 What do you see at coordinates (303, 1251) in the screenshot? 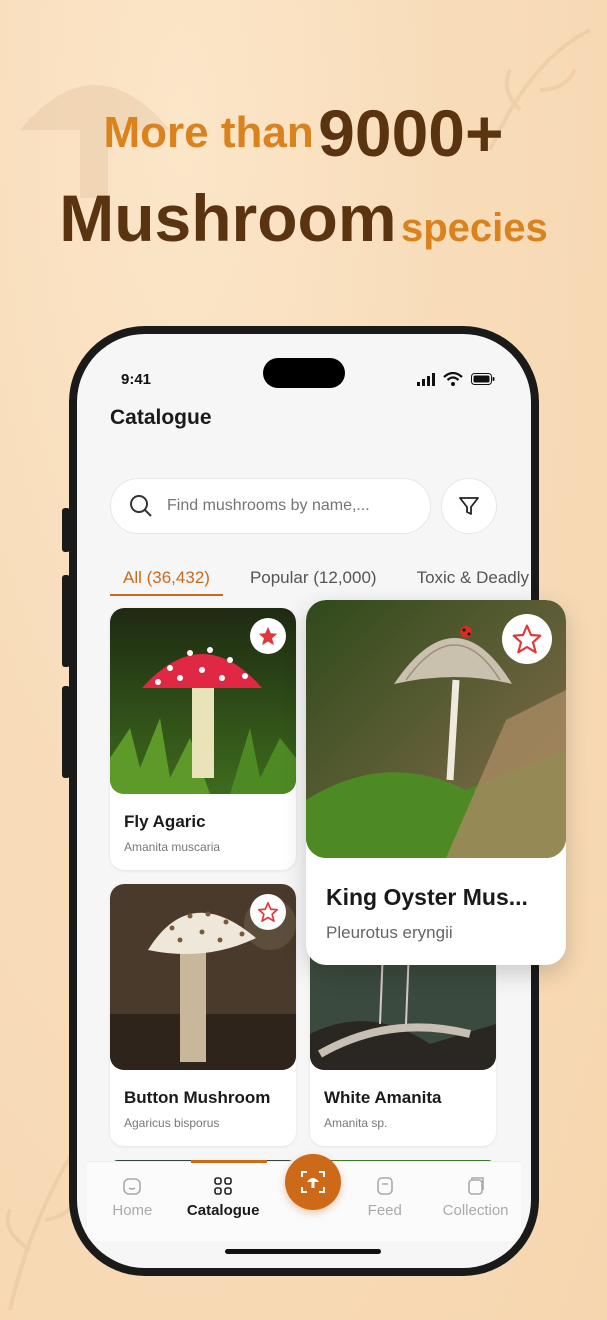
I see `home-indicator` at bounding box center [303, 1251].